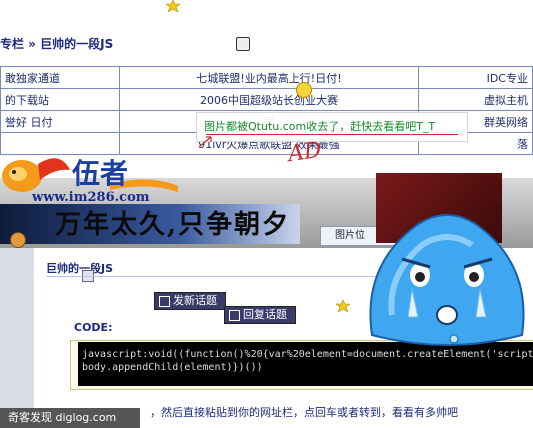  I want to click on logo-name: 伍者, so click(100, 173).